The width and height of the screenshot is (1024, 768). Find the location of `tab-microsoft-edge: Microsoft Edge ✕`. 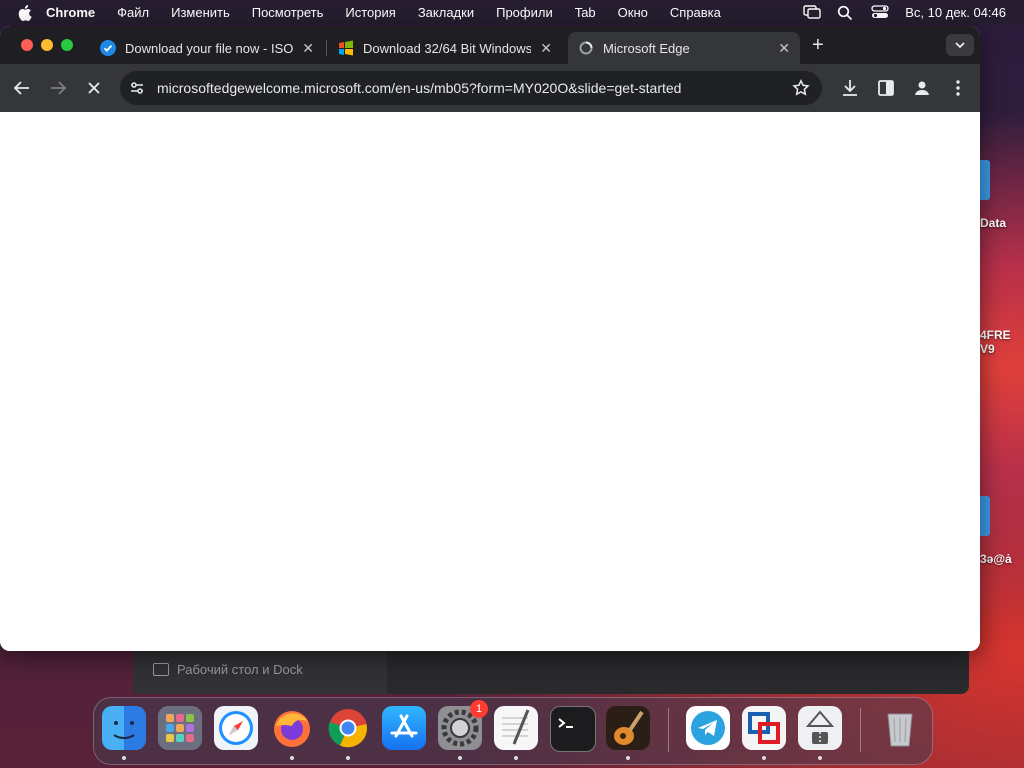

tab-microsoft-edge: Microsoft Edge ✕ is located at coordinates (684, 48).